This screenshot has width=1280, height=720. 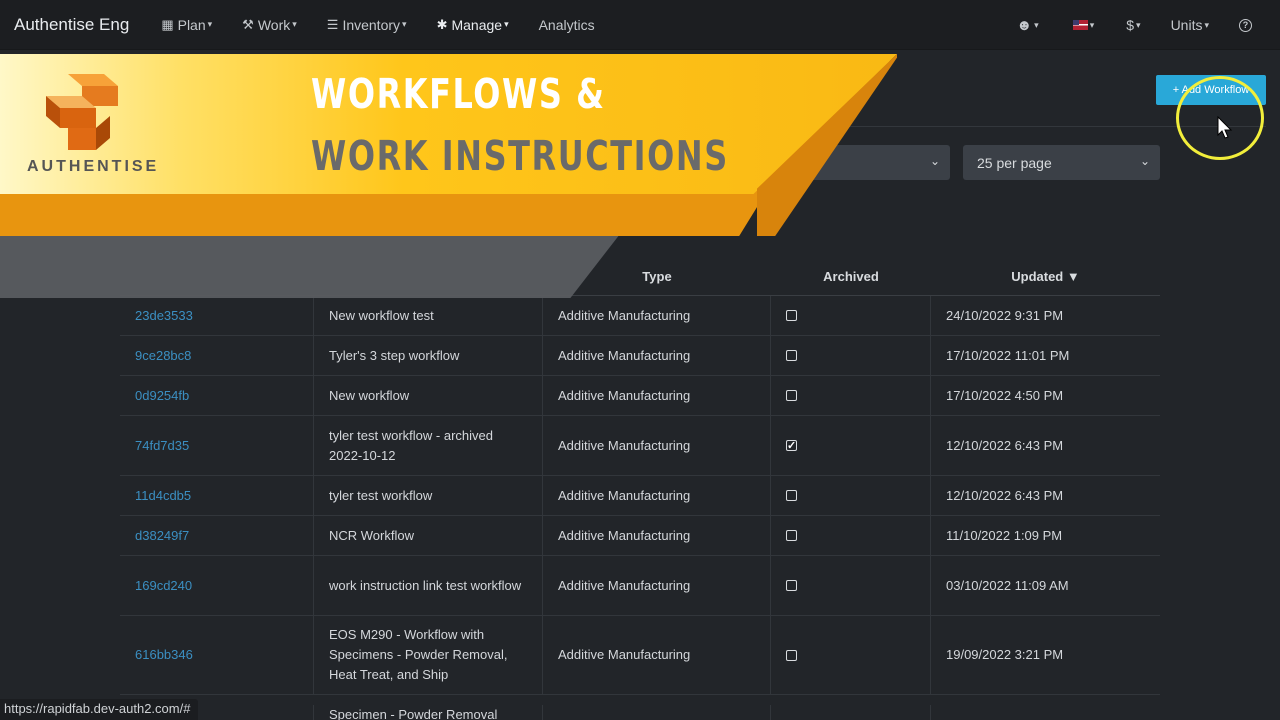 I want to click on workflow-name: New workflow, so click(x=428, y=395).